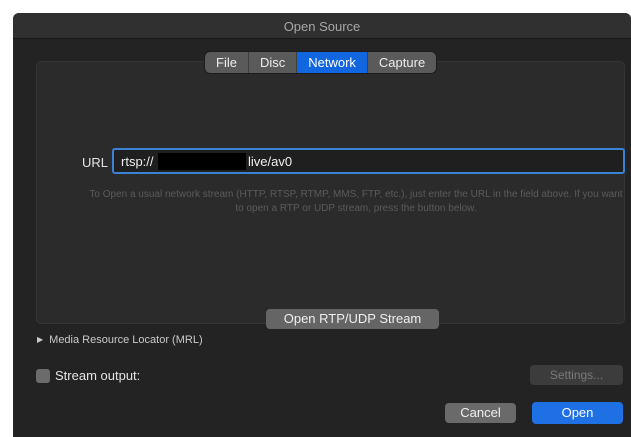 This screenshot has height=437, width=631. I want to click on open-rtp-udp-stream-button: Open RTP/UDP Stream, so click(352, 319).